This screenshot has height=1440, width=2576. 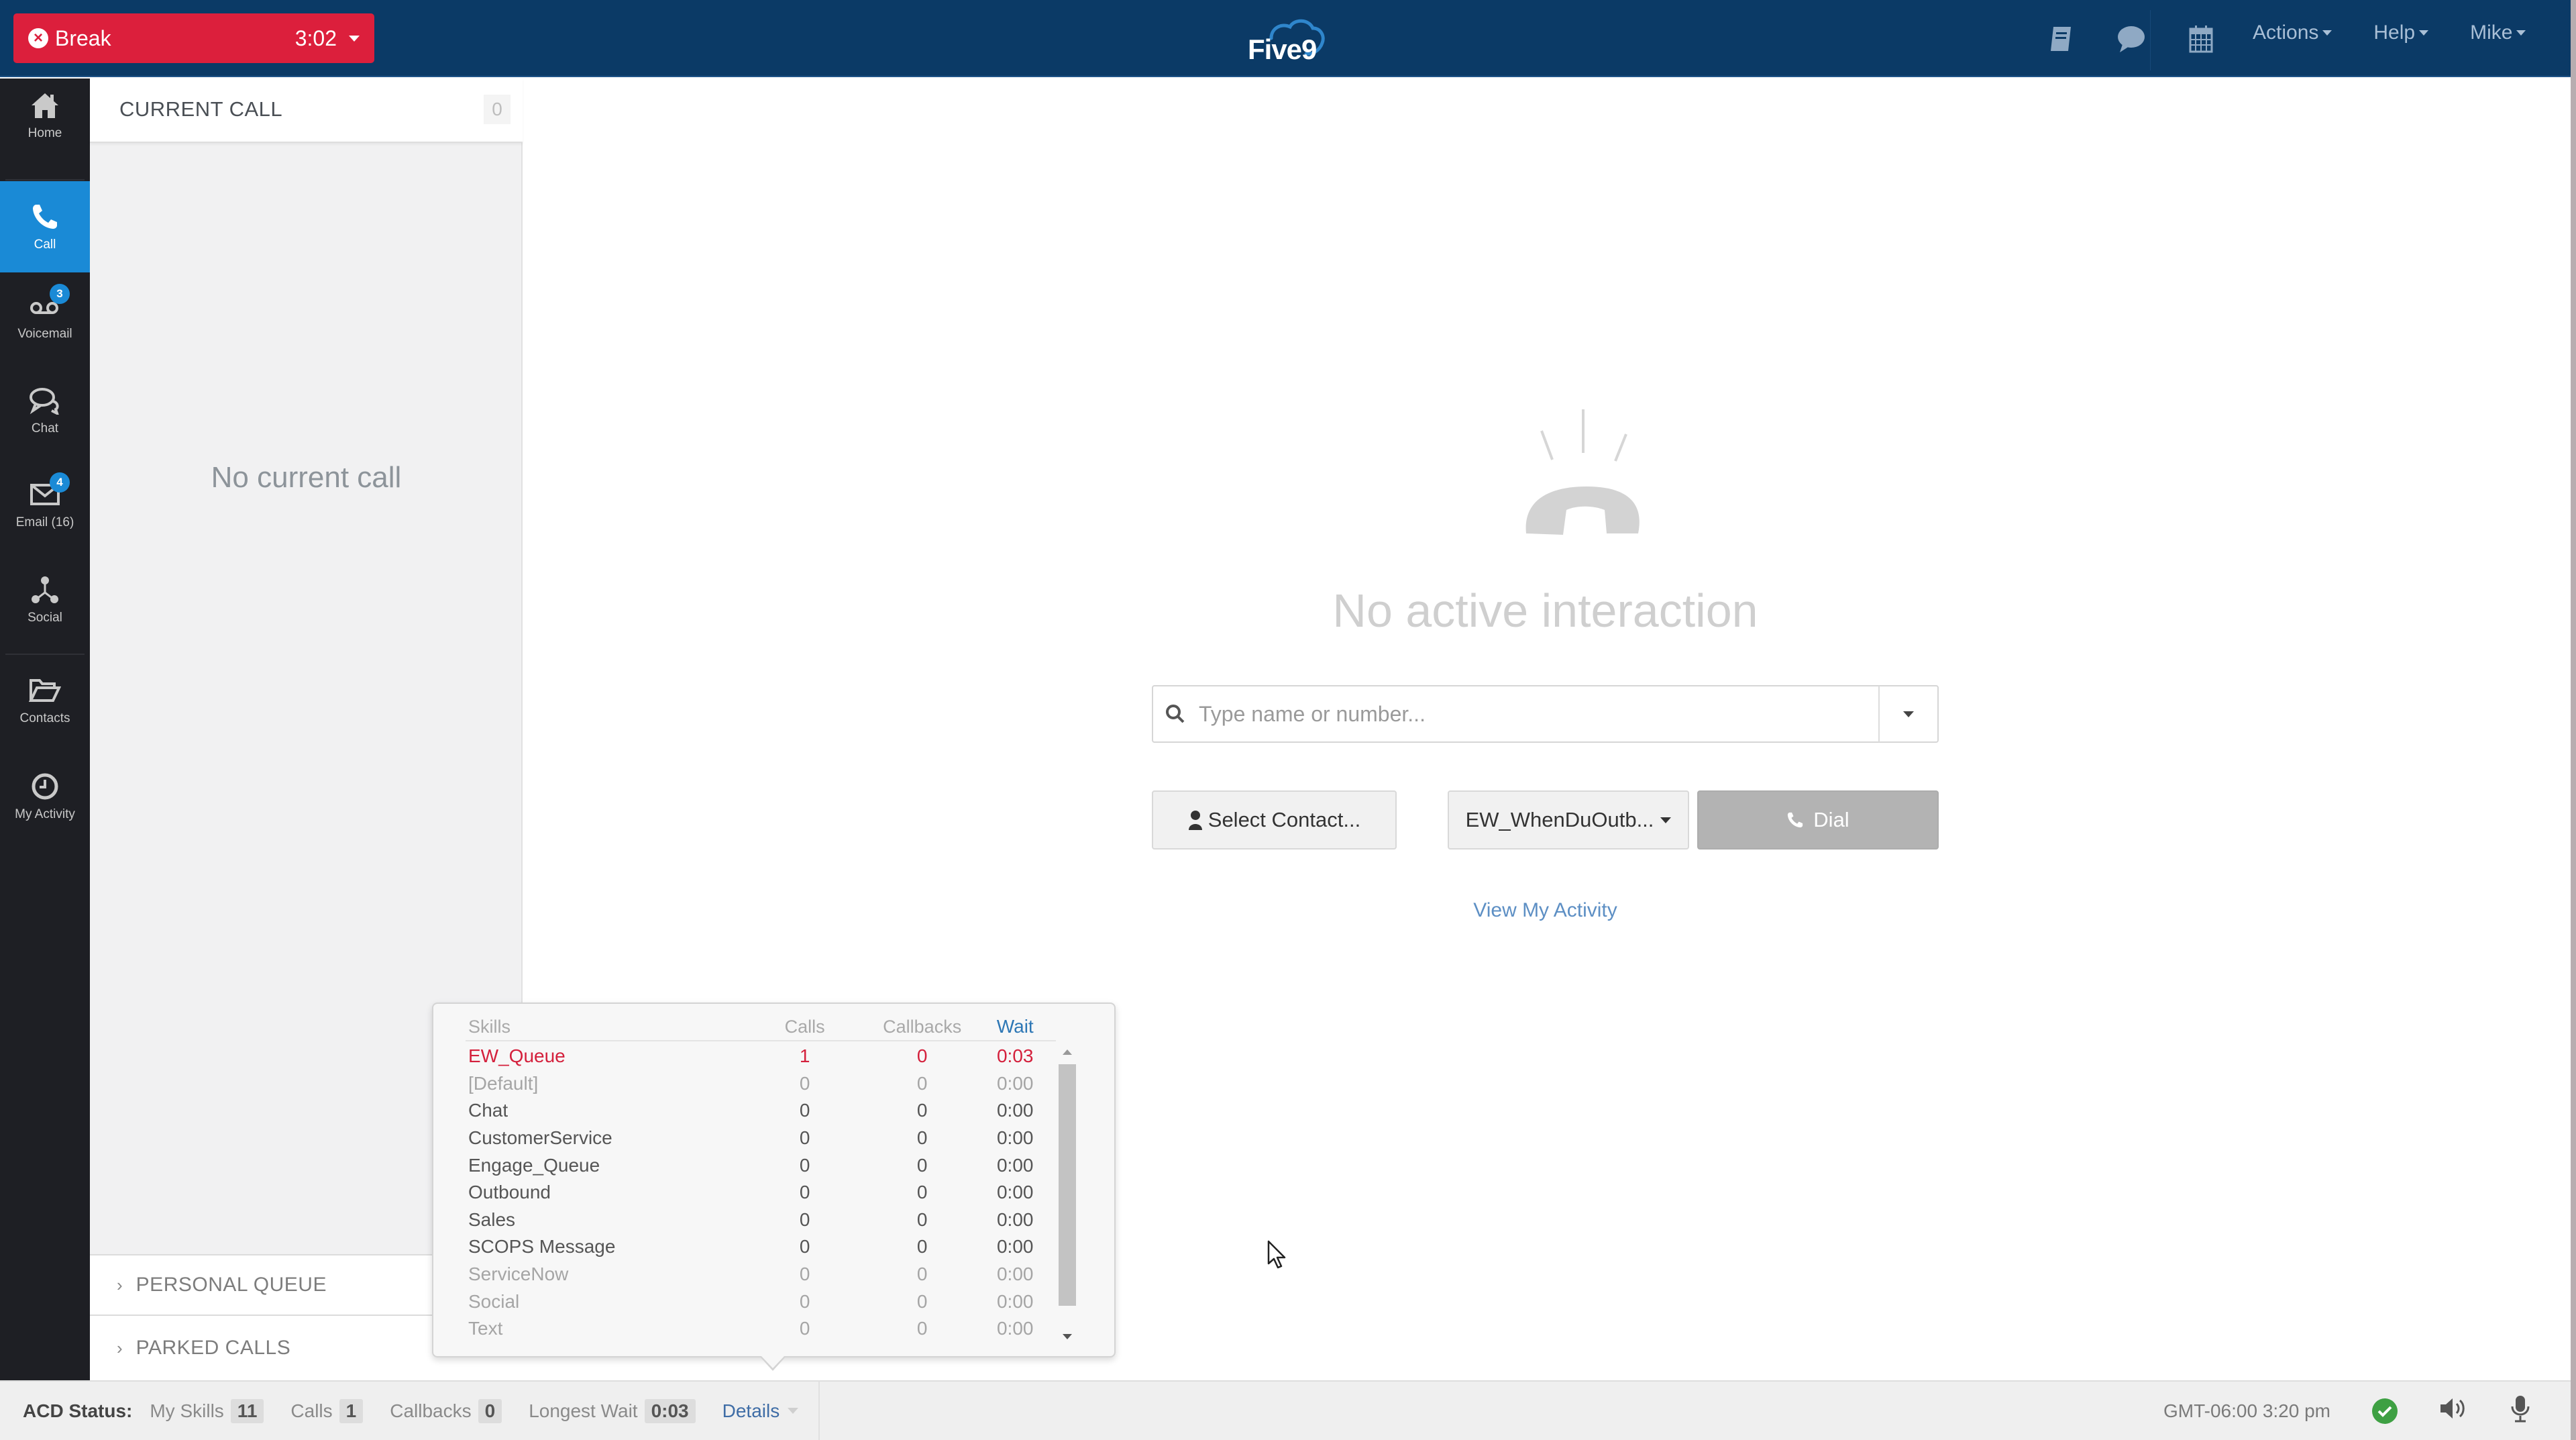 What do you see at coordinates (503, 1083) in the screenshot?
I see `skill-name: [Default]` at bounding box center [503, 1083].